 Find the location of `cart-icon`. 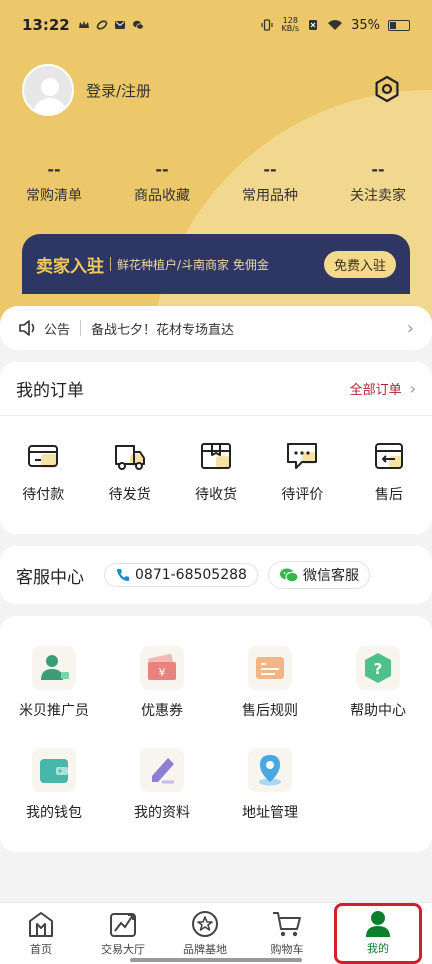

cart-icon is located at coordinates (287, 924).